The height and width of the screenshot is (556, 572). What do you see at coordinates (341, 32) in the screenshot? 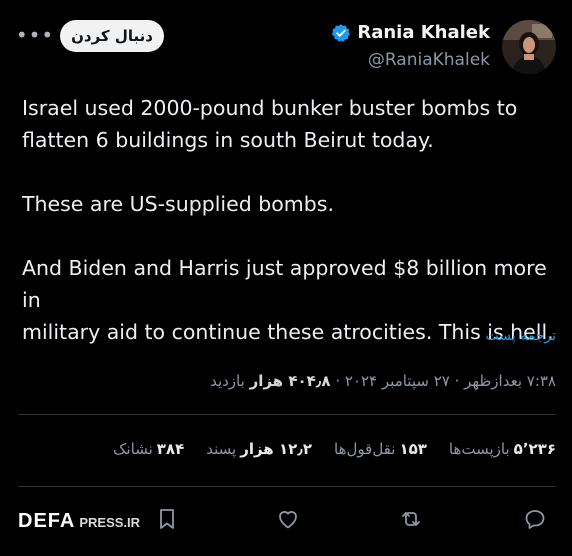
I see `verified-badge-icon` at bounding box center [341, 32].